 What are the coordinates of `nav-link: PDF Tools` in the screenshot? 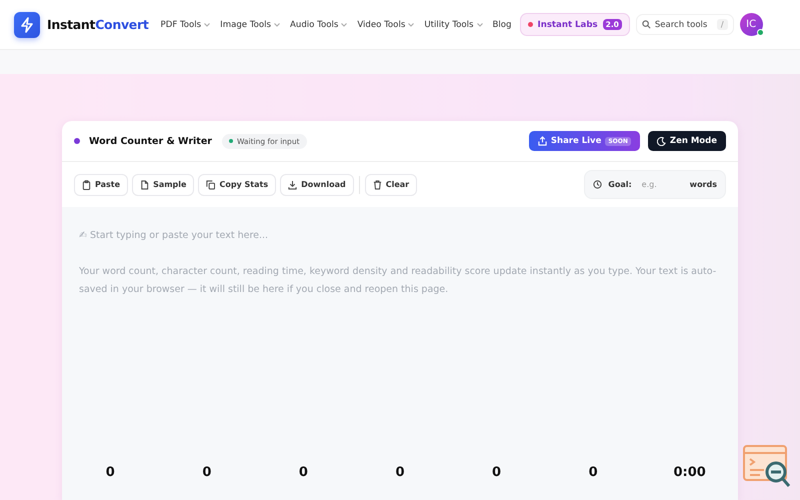 It's located at (185, 25).